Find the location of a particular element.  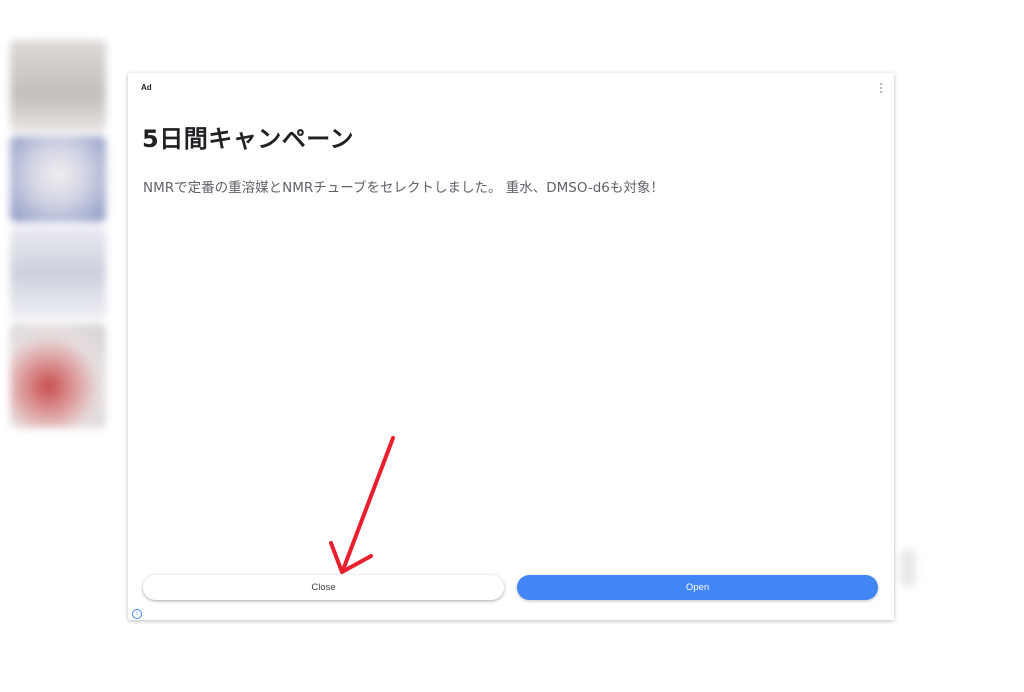

close-button: Close is located at coordinates (323, 587).